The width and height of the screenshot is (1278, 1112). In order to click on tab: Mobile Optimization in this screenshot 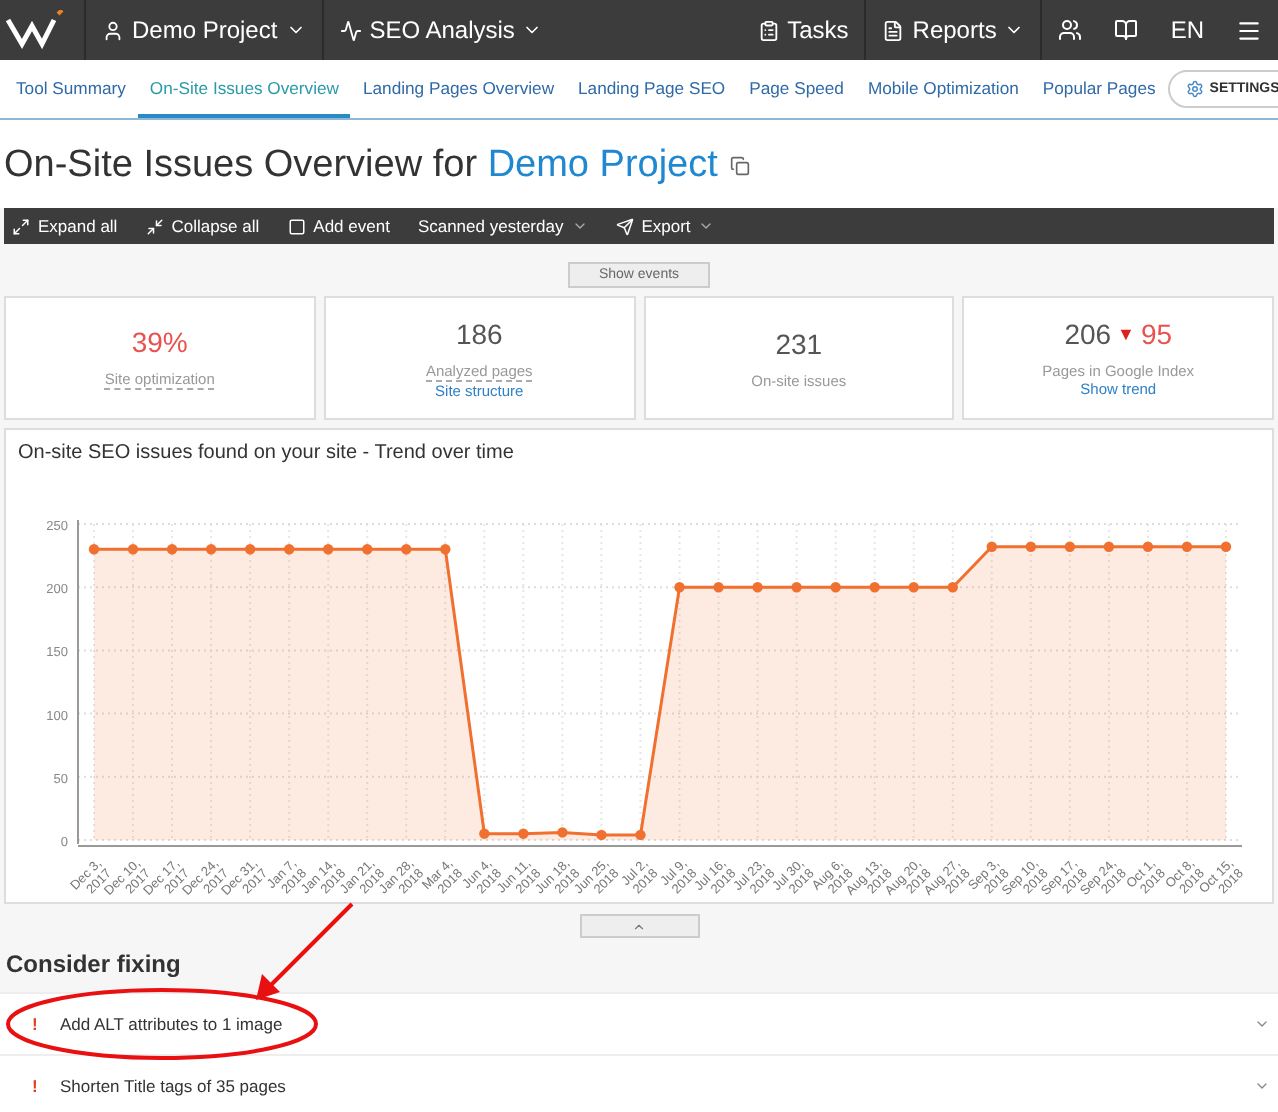, I will do `click(943, 89)`.